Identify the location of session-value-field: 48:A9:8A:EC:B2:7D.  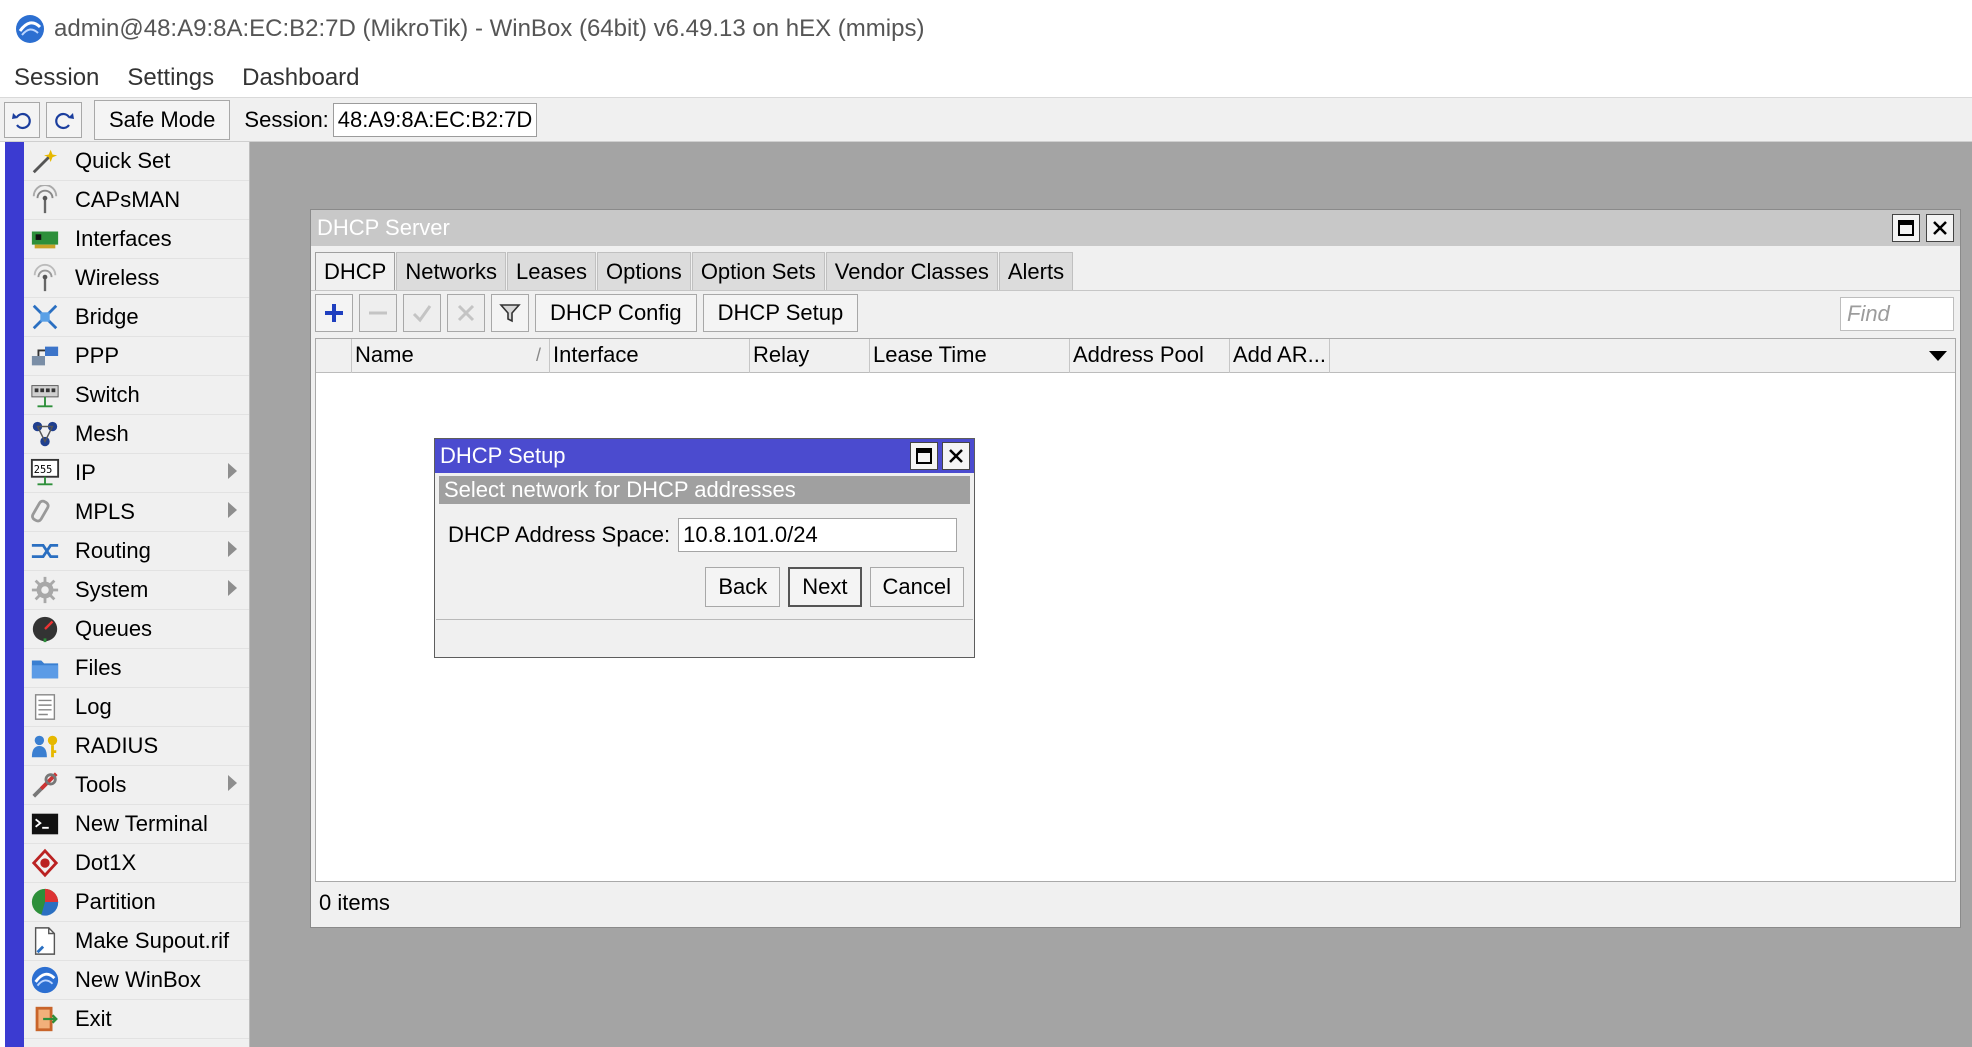
(435, 119).